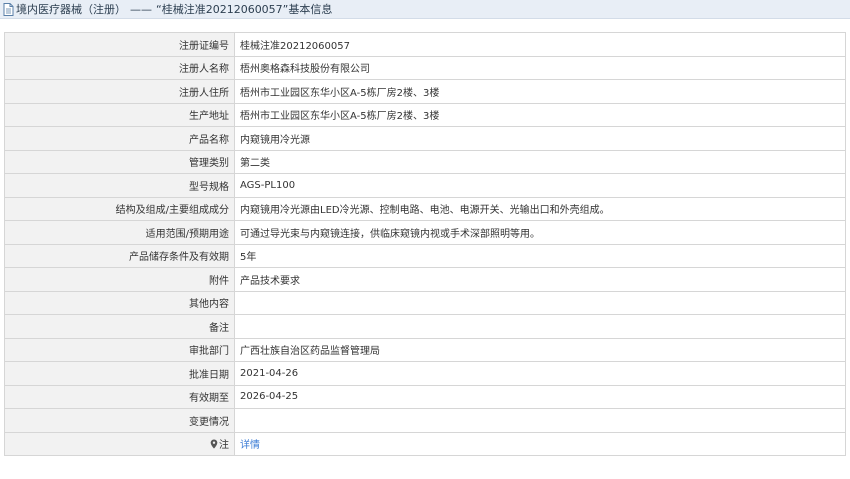  I want to click on field-value: 梧州奥格森科技股份有限公司, so click(540, 67).